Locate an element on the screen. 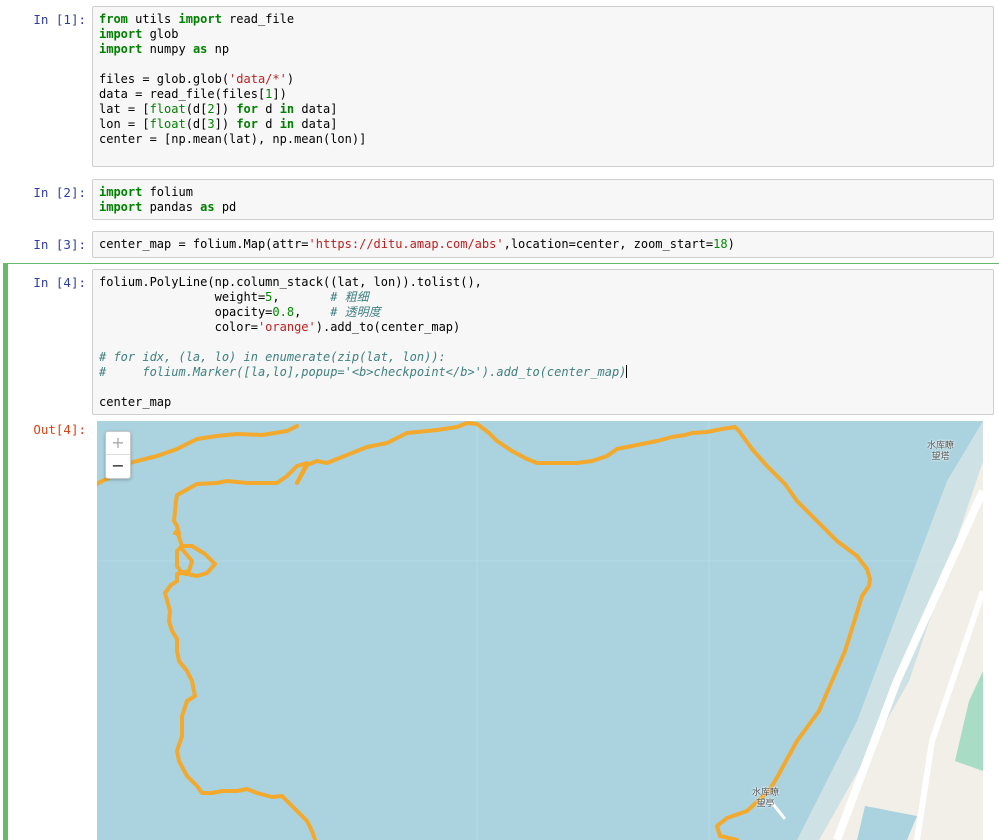  code-token: 'orange' is located at coordinates (286, 327).